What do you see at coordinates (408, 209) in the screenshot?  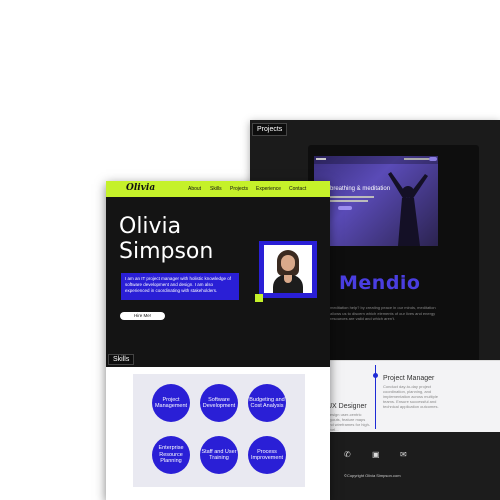 I see `meditation-silhouette-icon` at bounding box center [408, 209].